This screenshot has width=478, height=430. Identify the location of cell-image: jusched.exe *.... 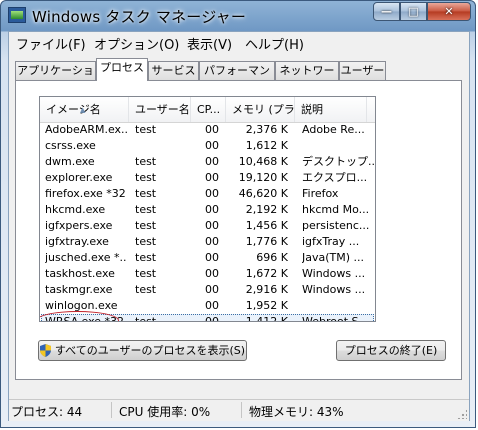
(86, 257).